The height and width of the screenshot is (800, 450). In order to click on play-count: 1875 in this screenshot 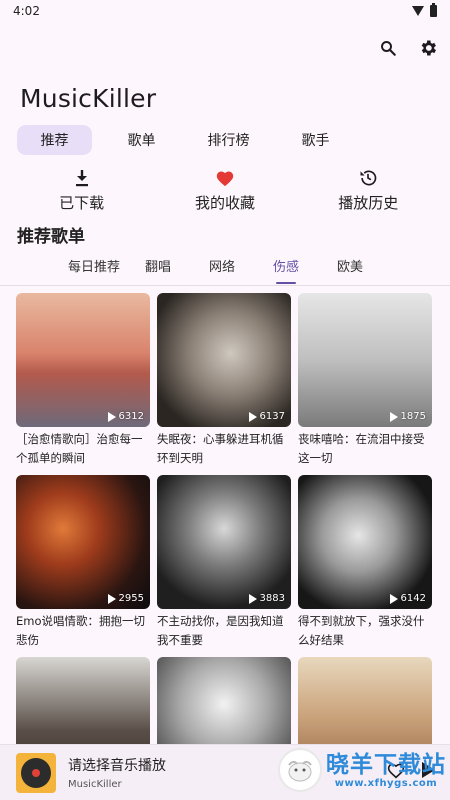, I will do `click(407, 416)`.